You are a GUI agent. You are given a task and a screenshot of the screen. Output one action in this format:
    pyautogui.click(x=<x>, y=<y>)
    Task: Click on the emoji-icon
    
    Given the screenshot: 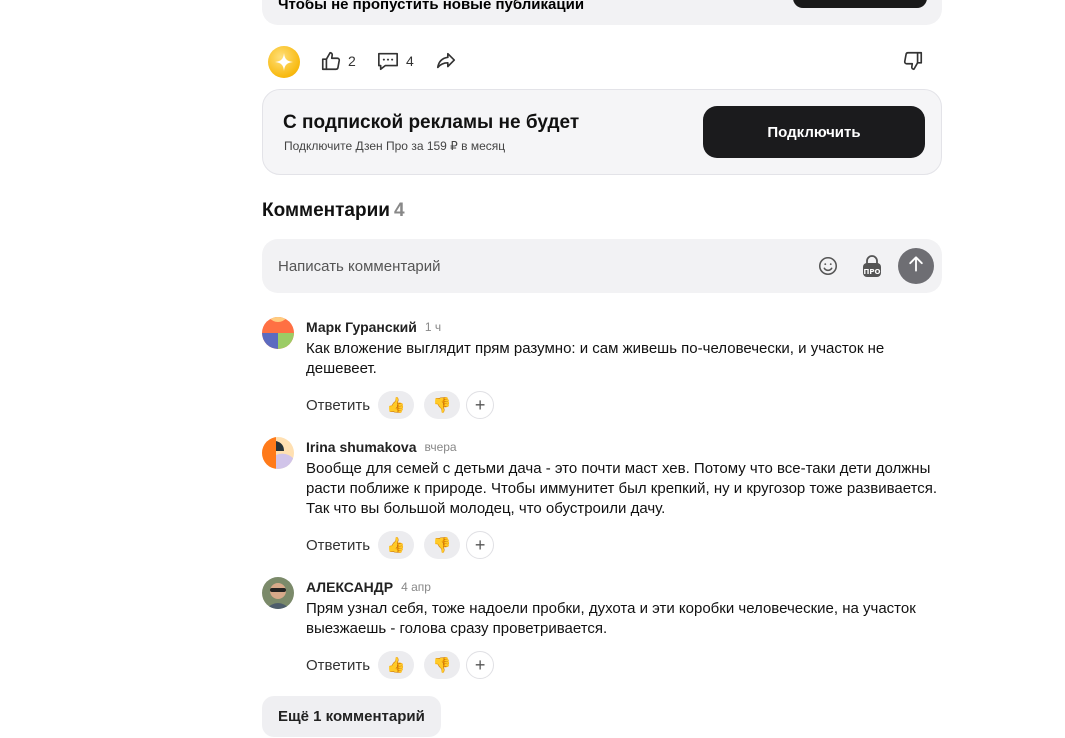 What is the action you would take?
    pyautogui.click(x=828, y=266)
    